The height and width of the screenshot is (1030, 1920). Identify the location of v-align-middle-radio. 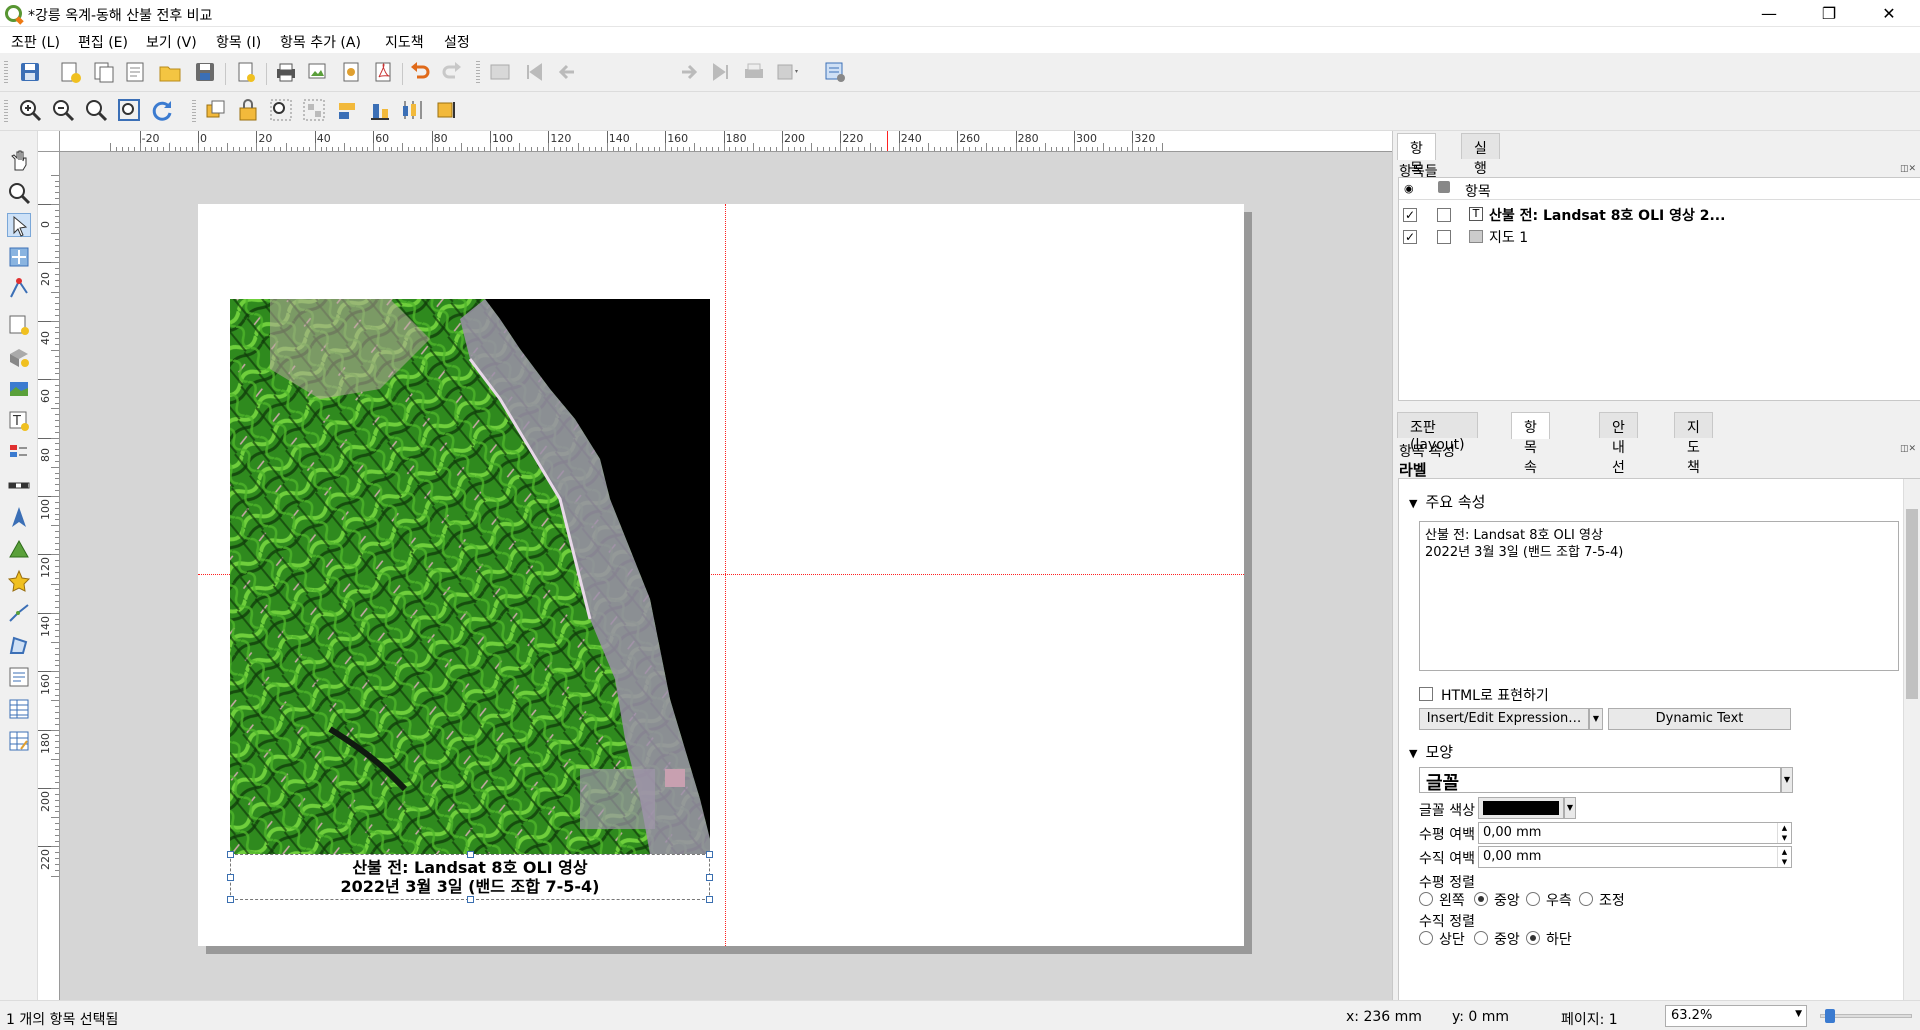
(1481, 938).